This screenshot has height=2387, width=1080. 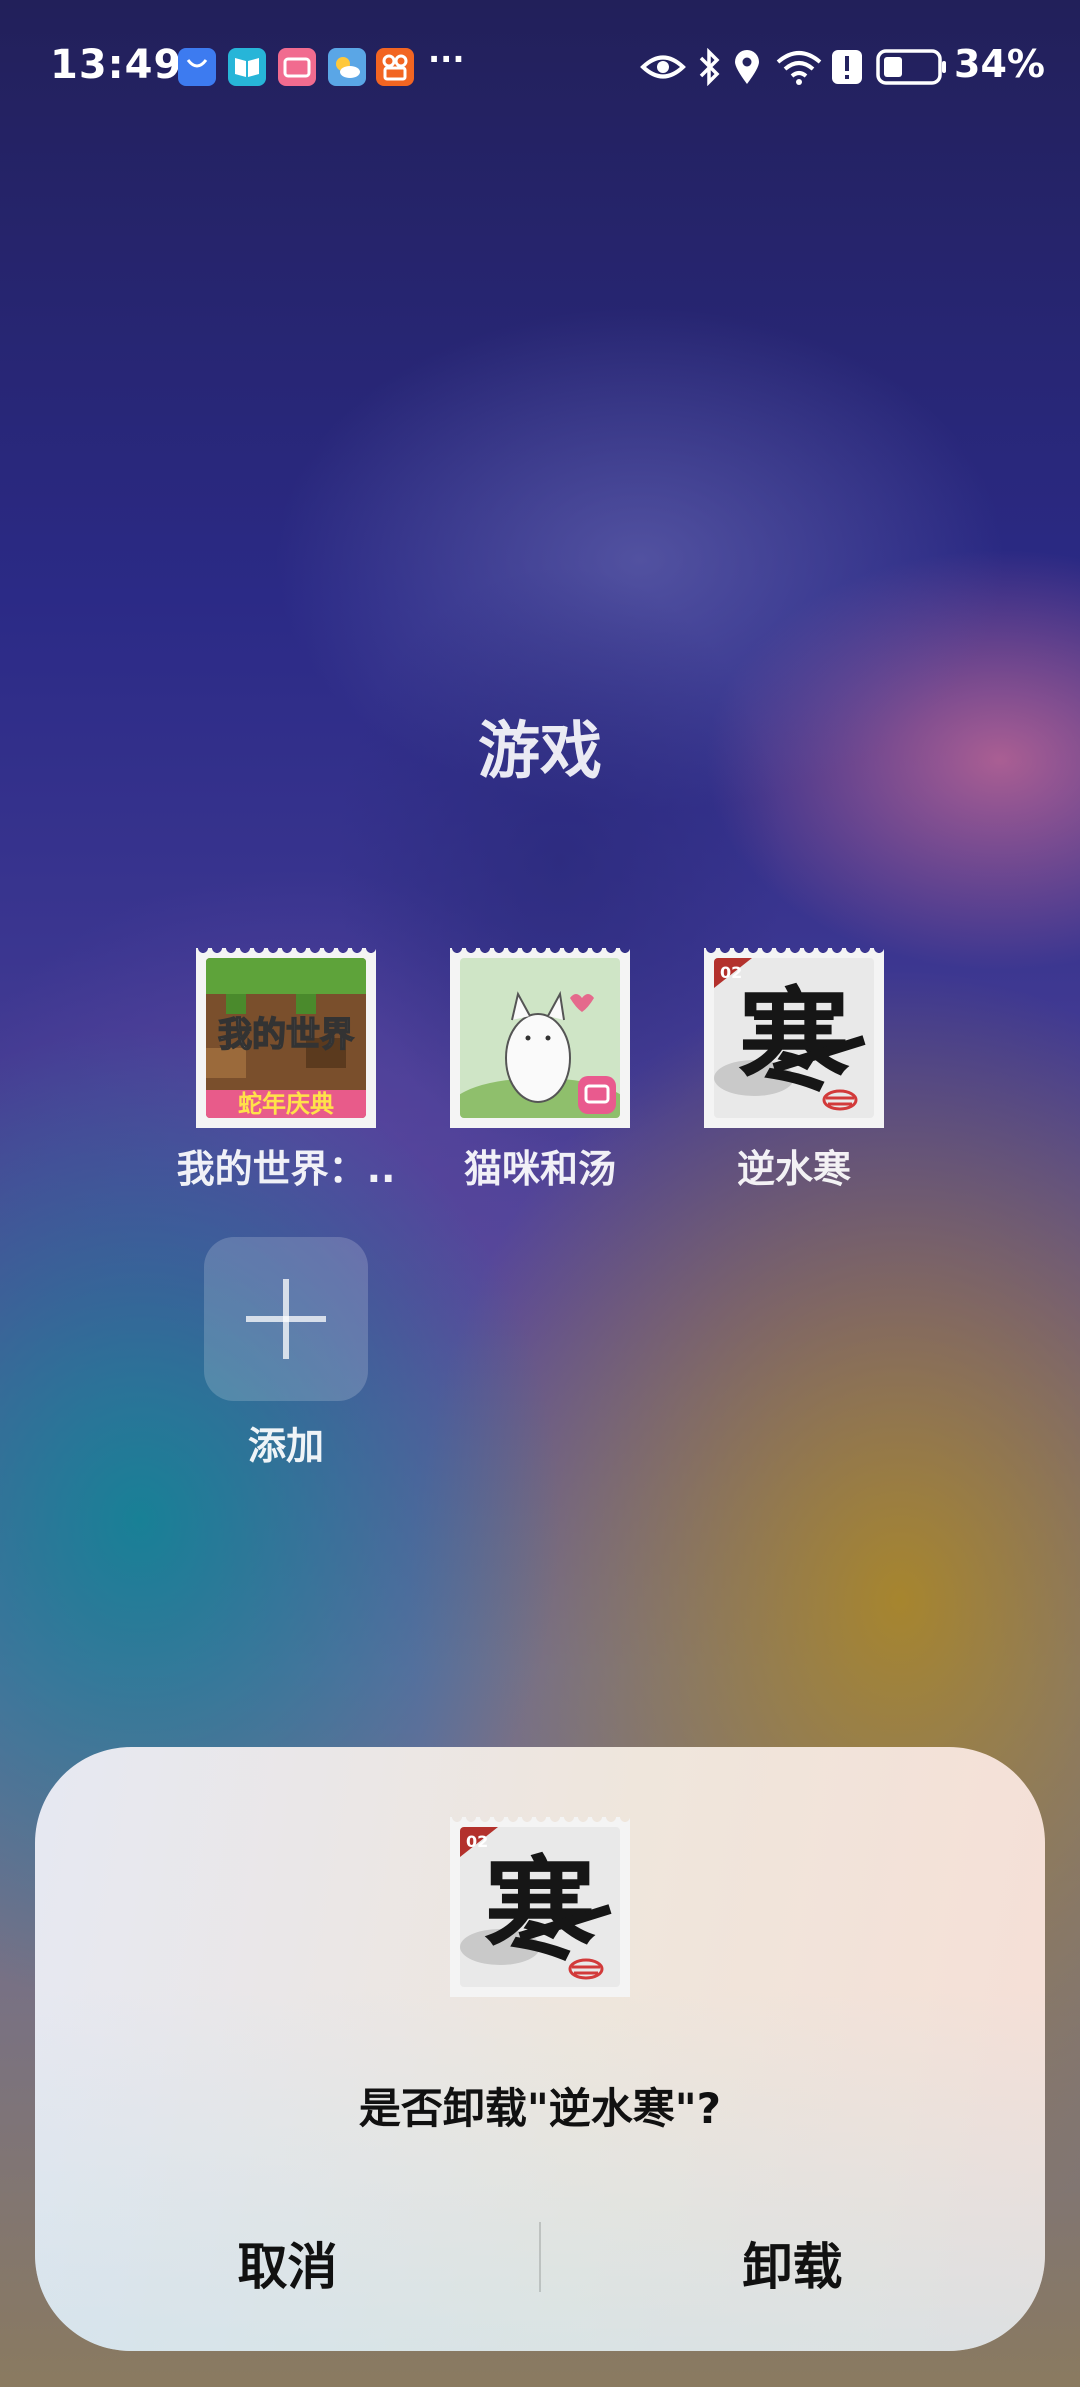 I want to click on minecraft-icon: 我的世界 蛇年庆典, so click(x=286, y=1038).